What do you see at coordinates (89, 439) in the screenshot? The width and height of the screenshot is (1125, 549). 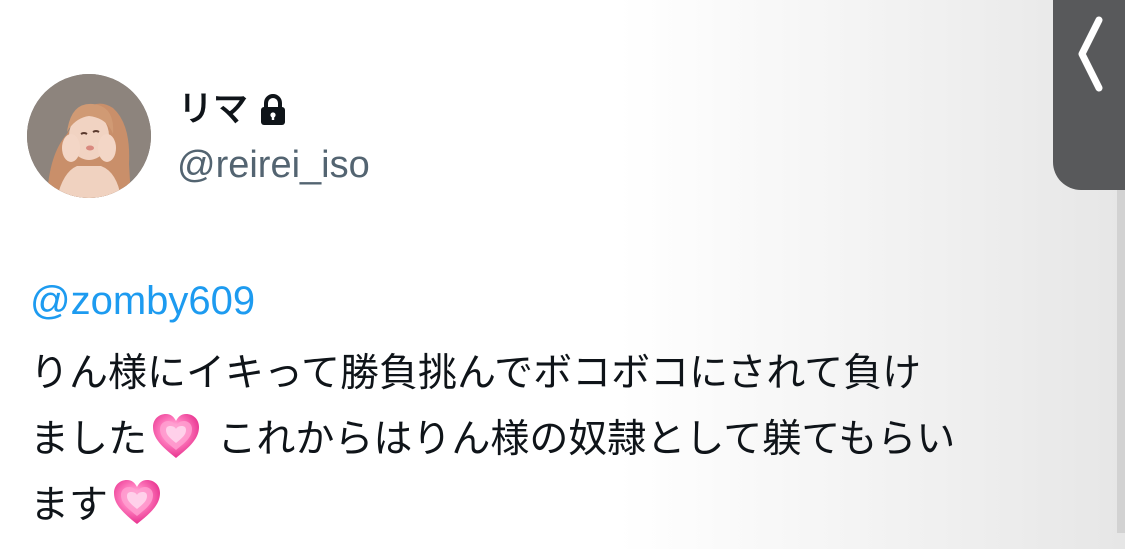 I see `tweet-text-segment: ました` at bounding box center [89, 439].